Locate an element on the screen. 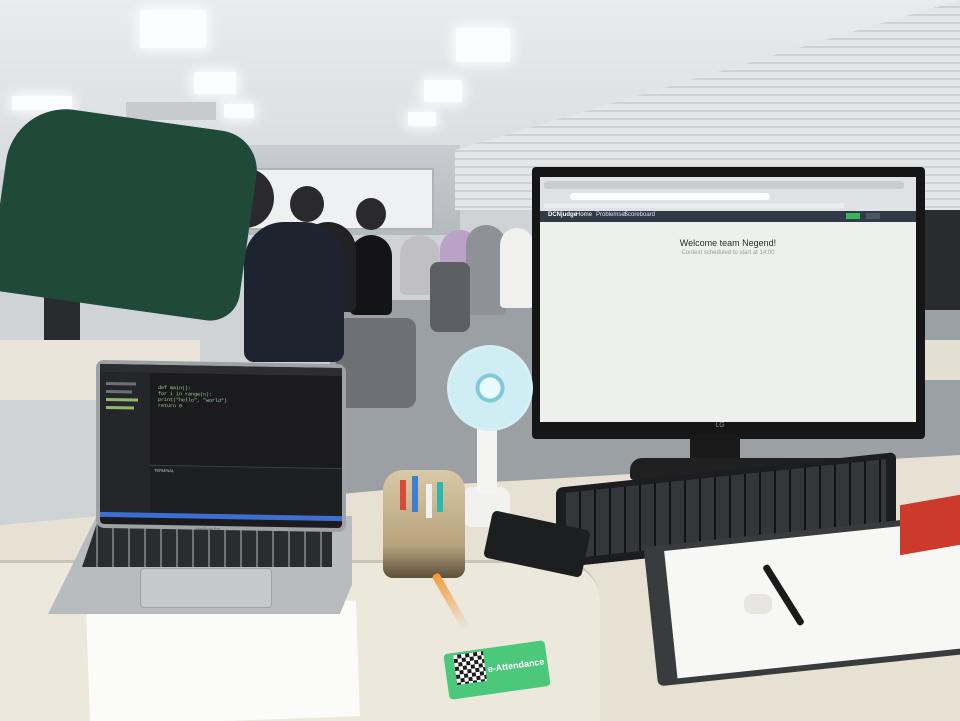 This screenshot has width=960, height=721. sticker-text: e-Attendance is located at coordinates (516, 665).